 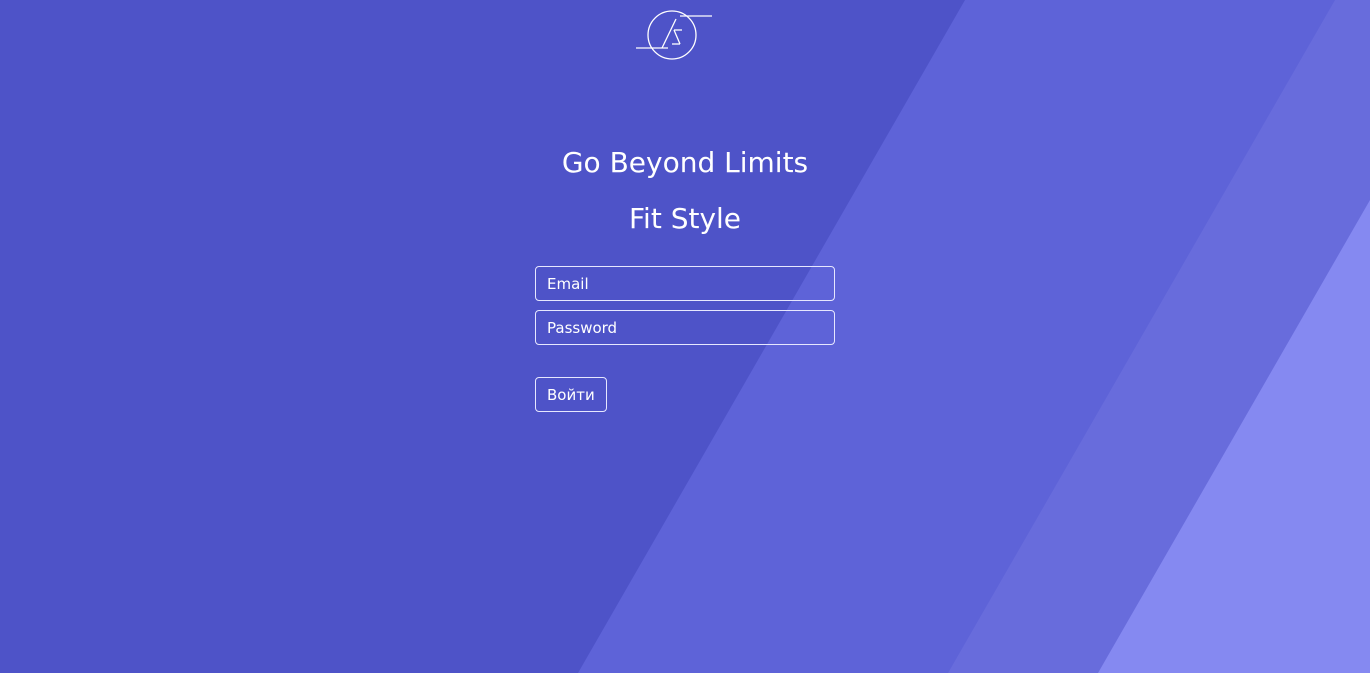 I want to click on password-field, so click(x=685, y=327).